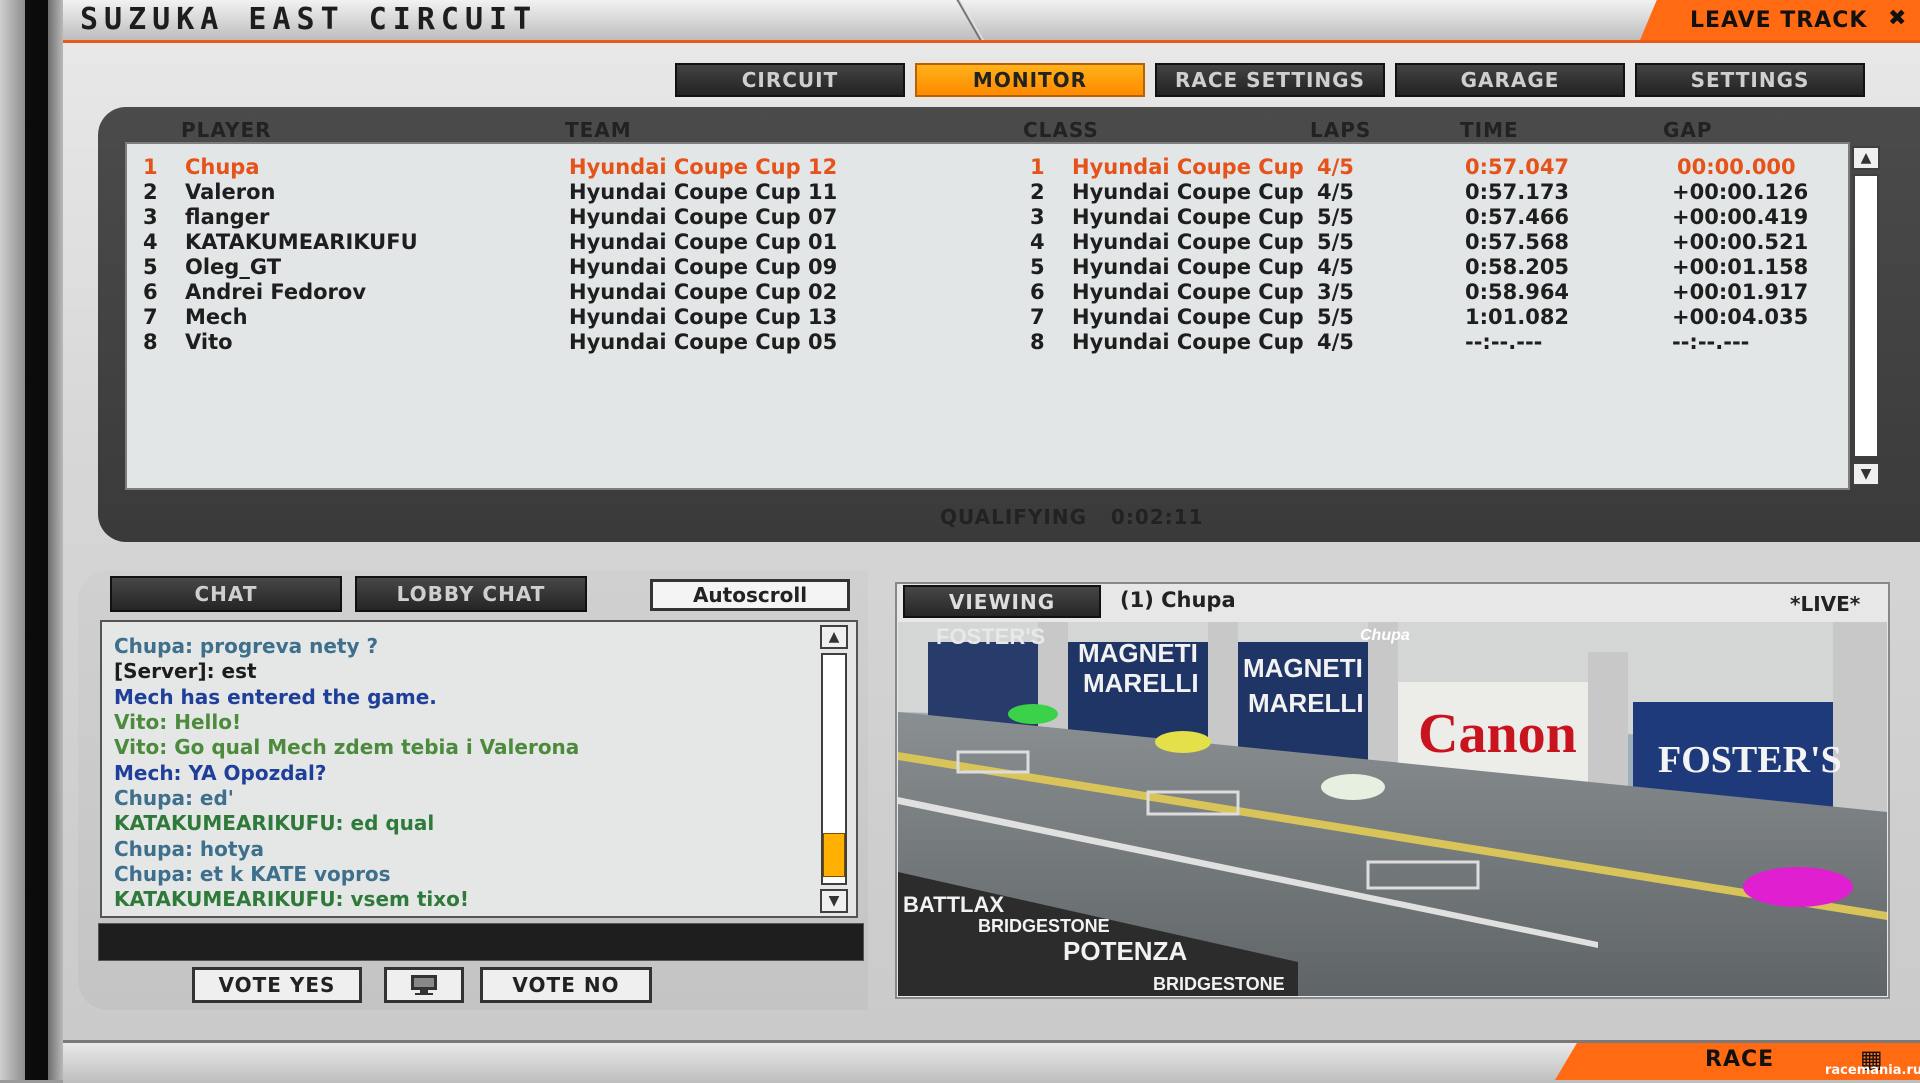  I want to click on row-time: 0:58.205, so click(1517, 267).